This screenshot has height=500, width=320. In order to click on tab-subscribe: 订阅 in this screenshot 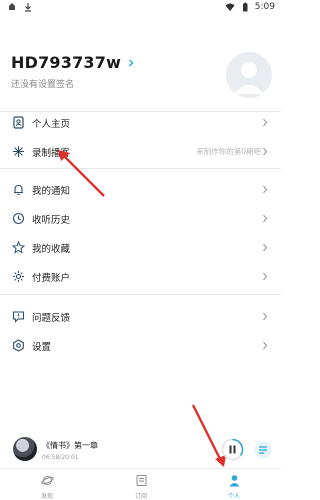, I will do `click(141, 484)`.